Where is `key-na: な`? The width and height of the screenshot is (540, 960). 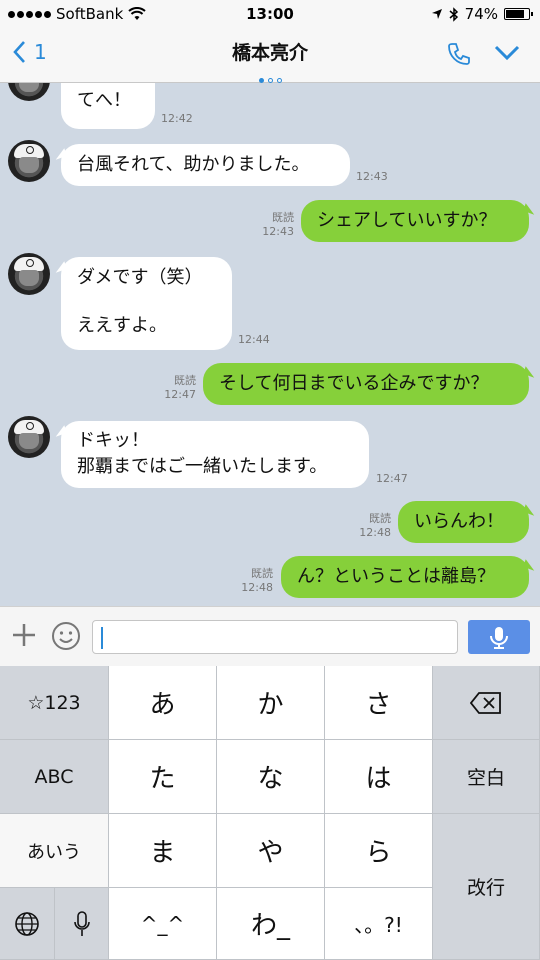
key-na: な is located at coordinates (271, 777).